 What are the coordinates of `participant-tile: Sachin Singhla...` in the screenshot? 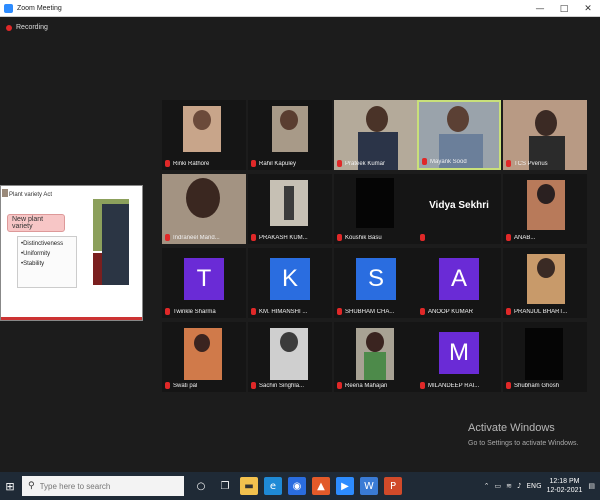 It's located at (290, 357).